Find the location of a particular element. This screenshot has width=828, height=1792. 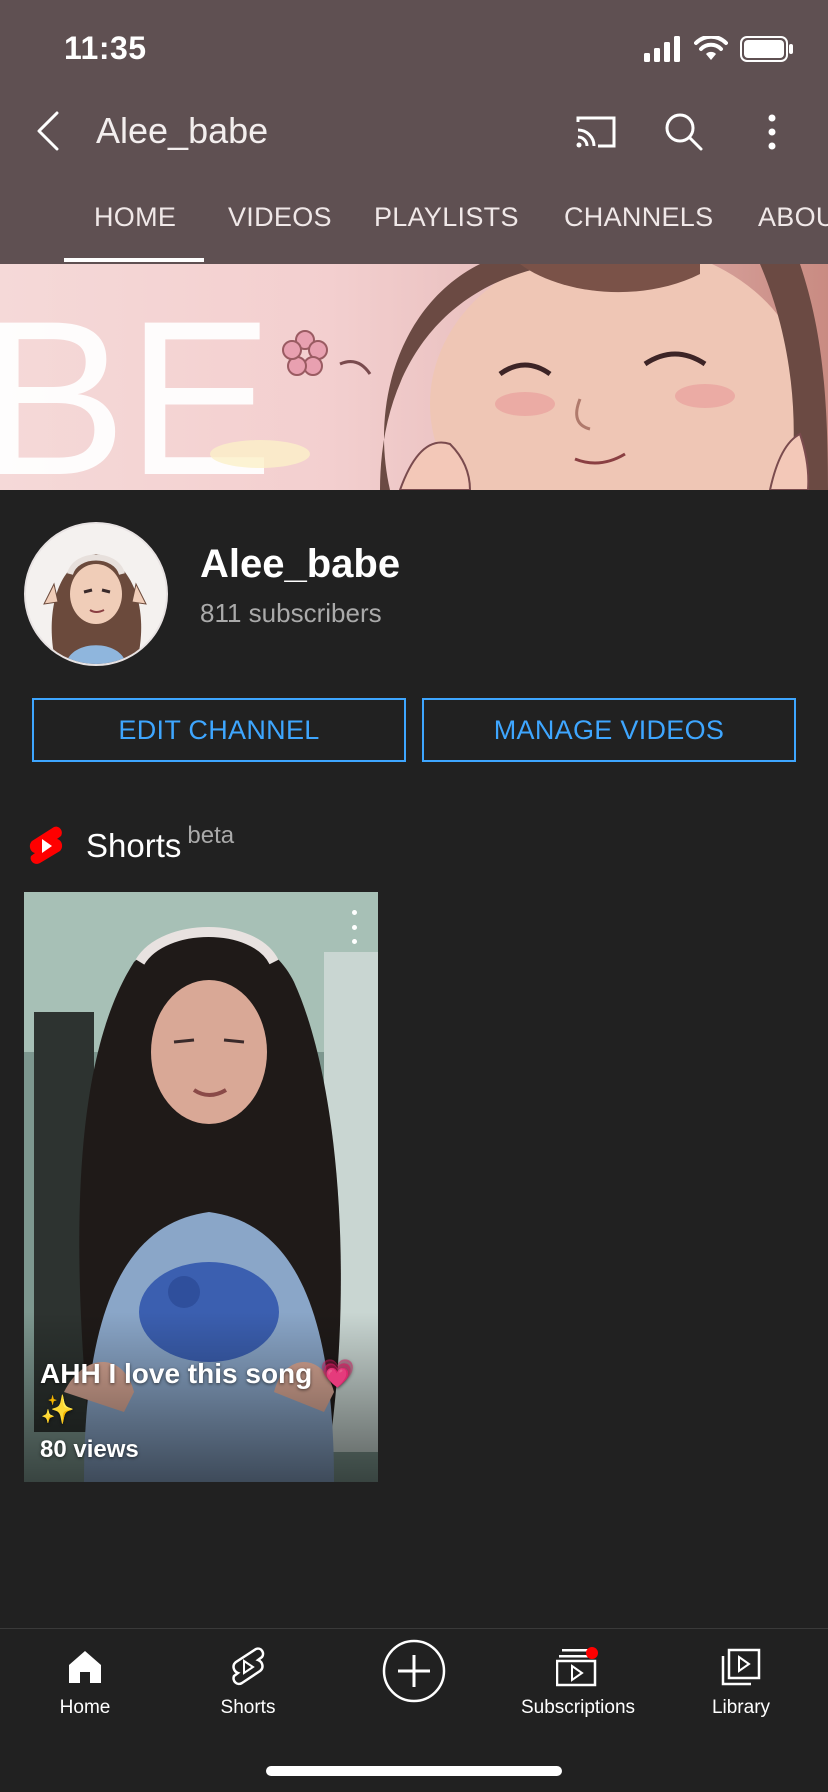

home-icon is located at coordinates (85, 1667).